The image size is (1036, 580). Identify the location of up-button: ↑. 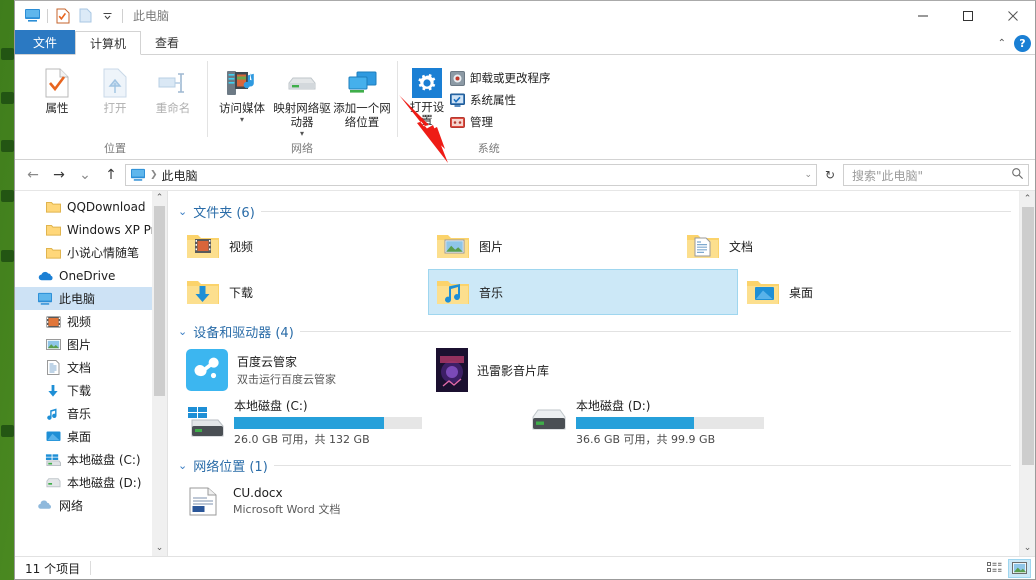
(111, 175).